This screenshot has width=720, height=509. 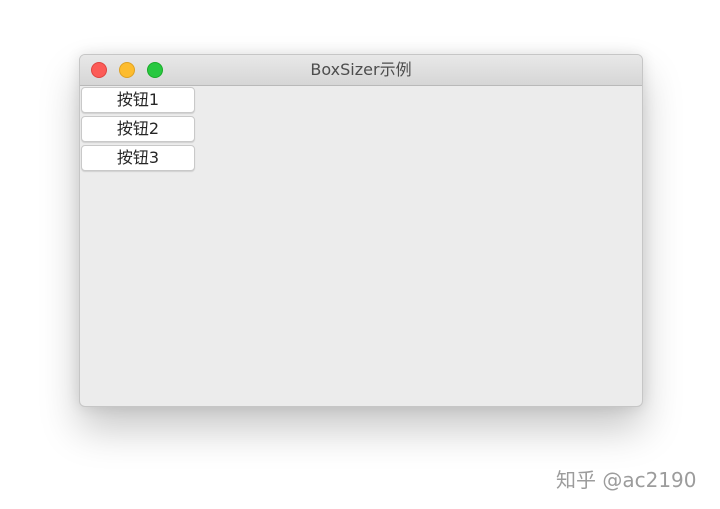 I want to click on window-title: BoxSizer示例, so click(x=361, y=69).